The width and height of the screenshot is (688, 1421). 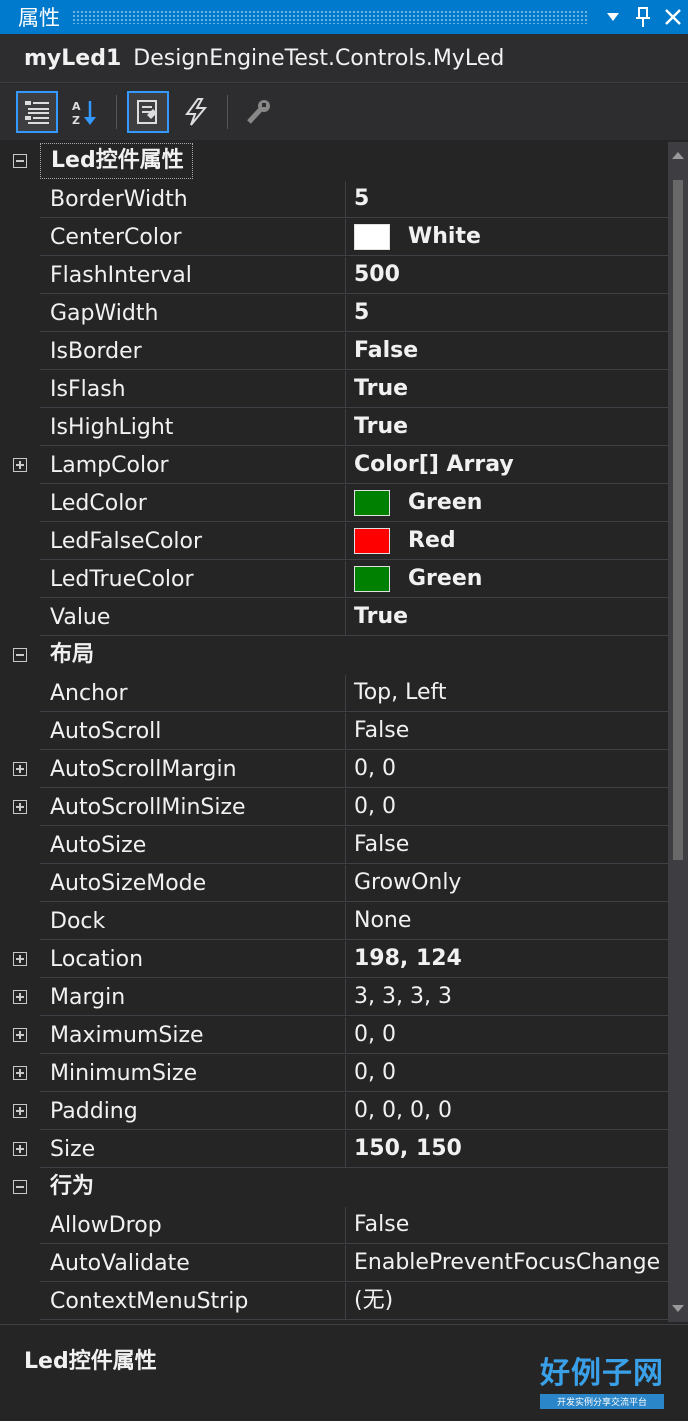 I want to click on property-value: 500, so click(x=507, y=275).